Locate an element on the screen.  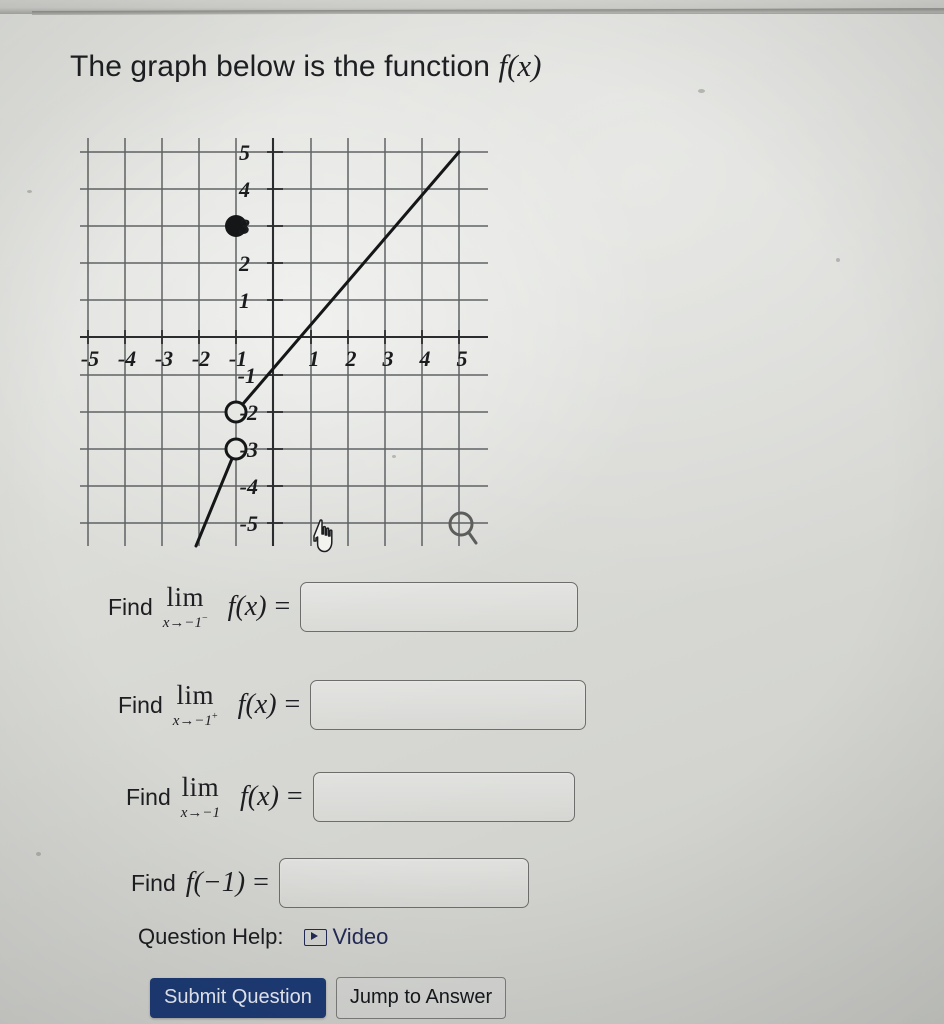
question-row-right-limit: Find lim x→−1+ f(x) = is located at coordinates (352, 704).